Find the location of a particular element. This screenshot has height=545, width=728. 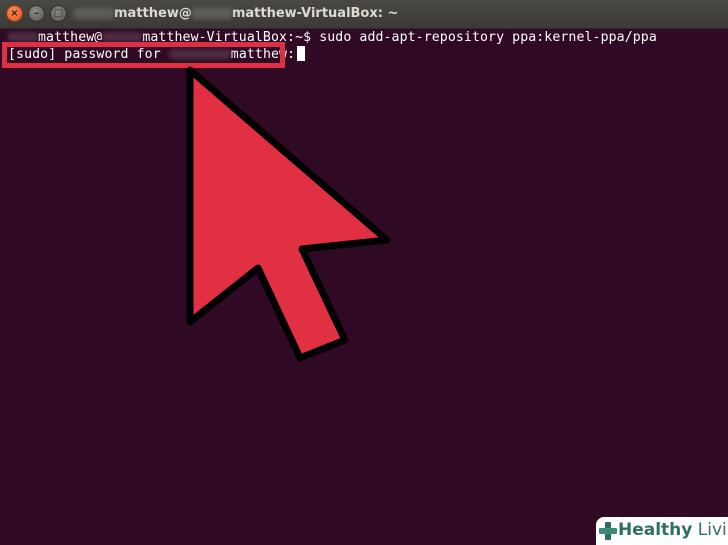

healthy-living-logo: Healthy Living is located at coordinates (662, 531).